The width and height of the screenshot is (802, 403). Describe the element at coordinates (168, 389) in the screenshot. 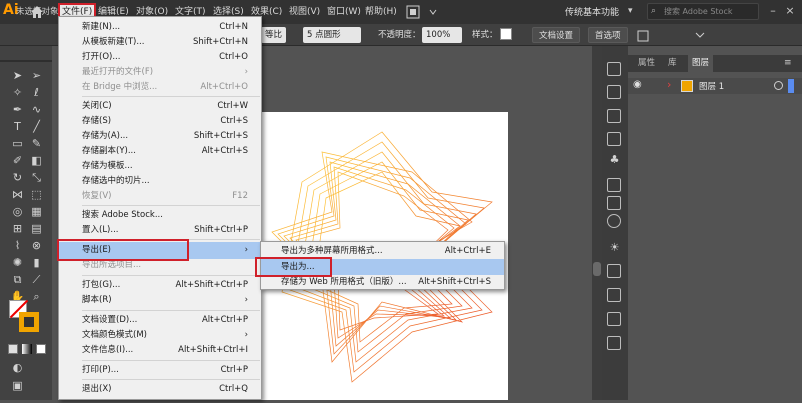

I see `menu-item-exit: 退出(X) Ctrl+Q` at that location.